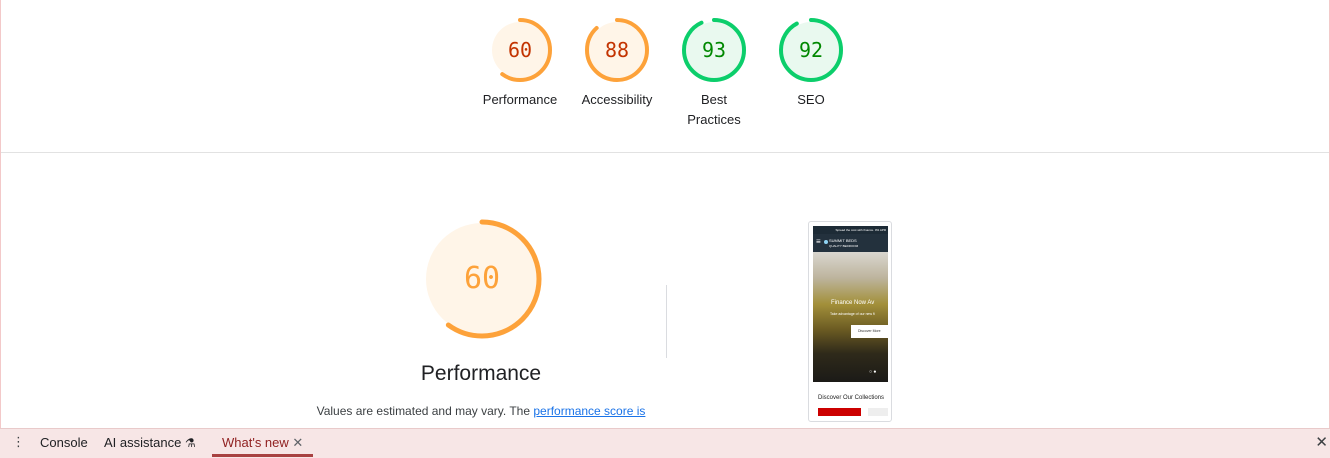  Describe the element at coordinates (843, 240) in the screenshot. I see `site-brand: SUMMIT BEDS` at that location.